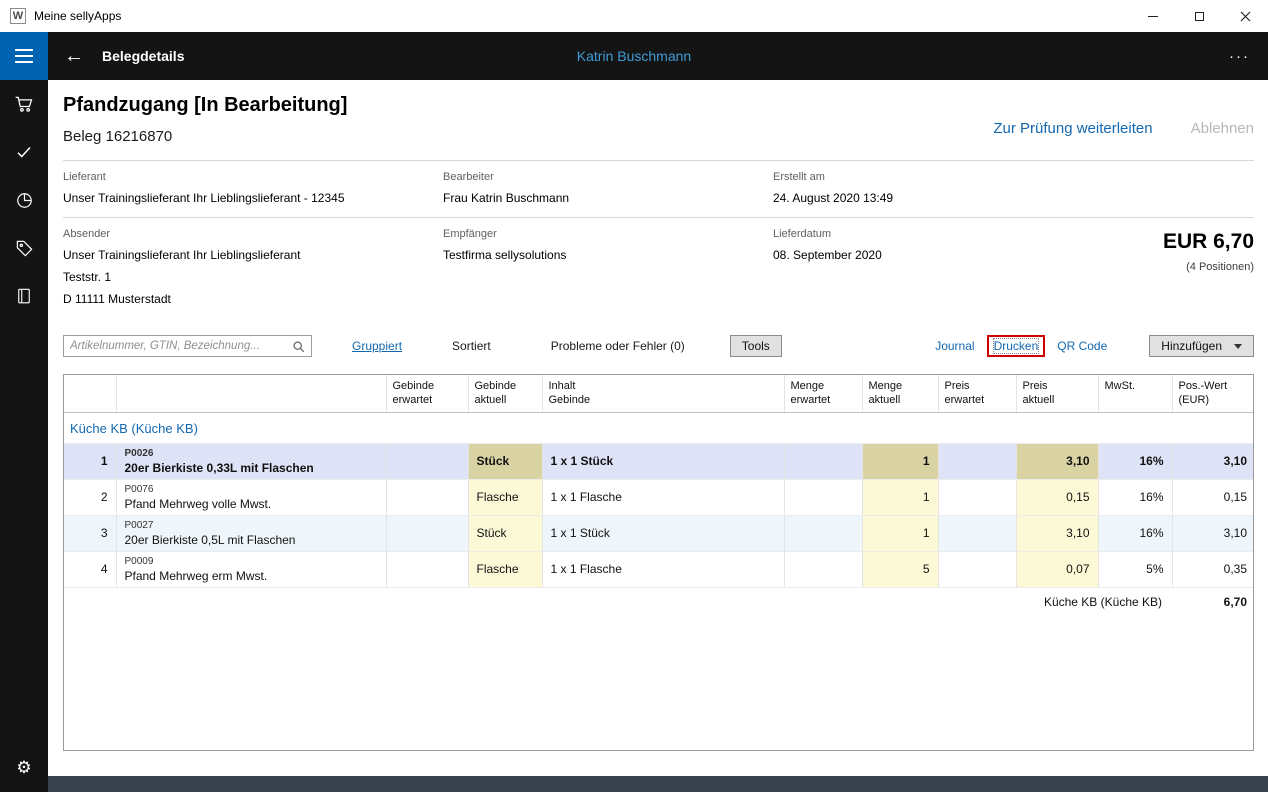 Image resolution: width=1268 pixels, height=792 pixels. What do you see at coordinates (18, 16) in the screenshot?
I see `app-icon: W` at bounding box center [18, 16].